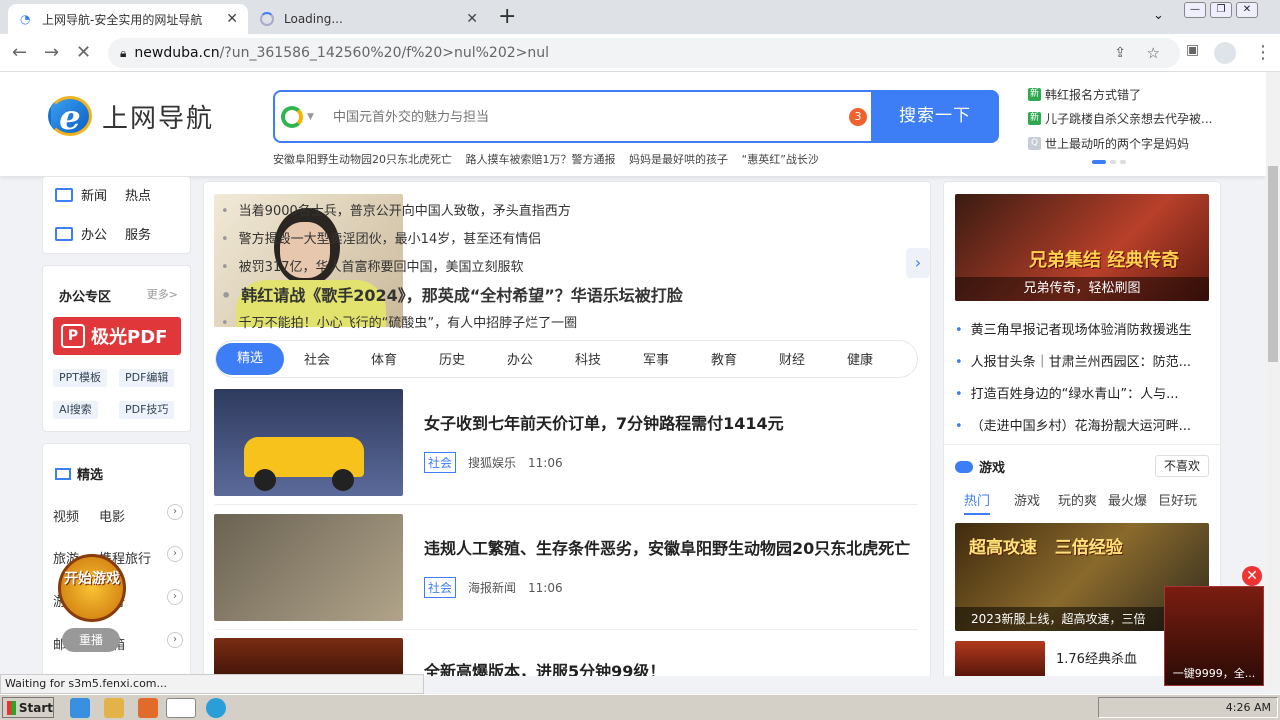 This screenshot has height=720, width=1280. I want to click on menu-dots-icon: ⋮, so click(1263, 52).